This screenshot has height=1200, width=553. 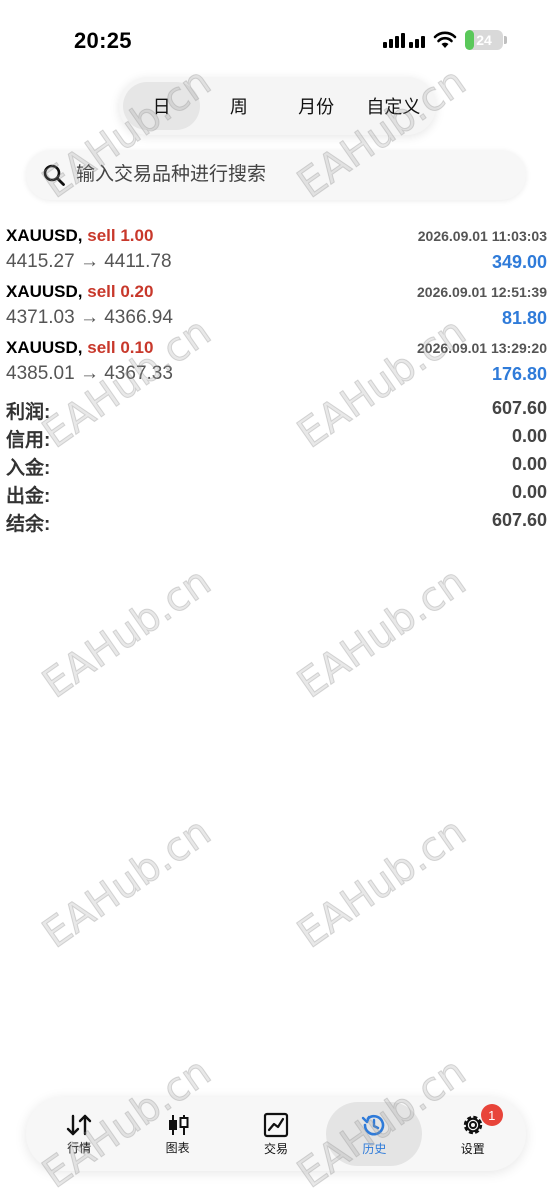 I want to click on candlestick-chart-icon, so click(x=178, y=1124).